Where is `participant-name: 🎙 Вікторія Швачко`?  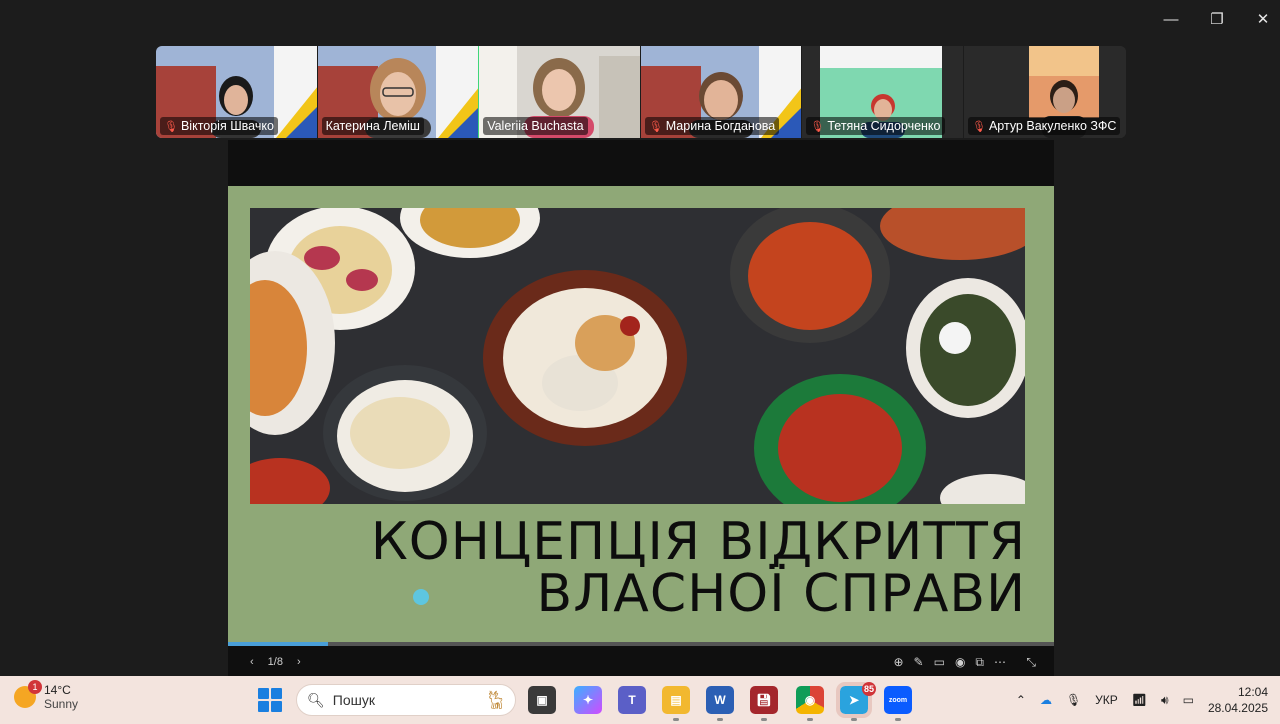
participant-name: 🎙 Вікторія Швачко is located at coordinates (219, 126).